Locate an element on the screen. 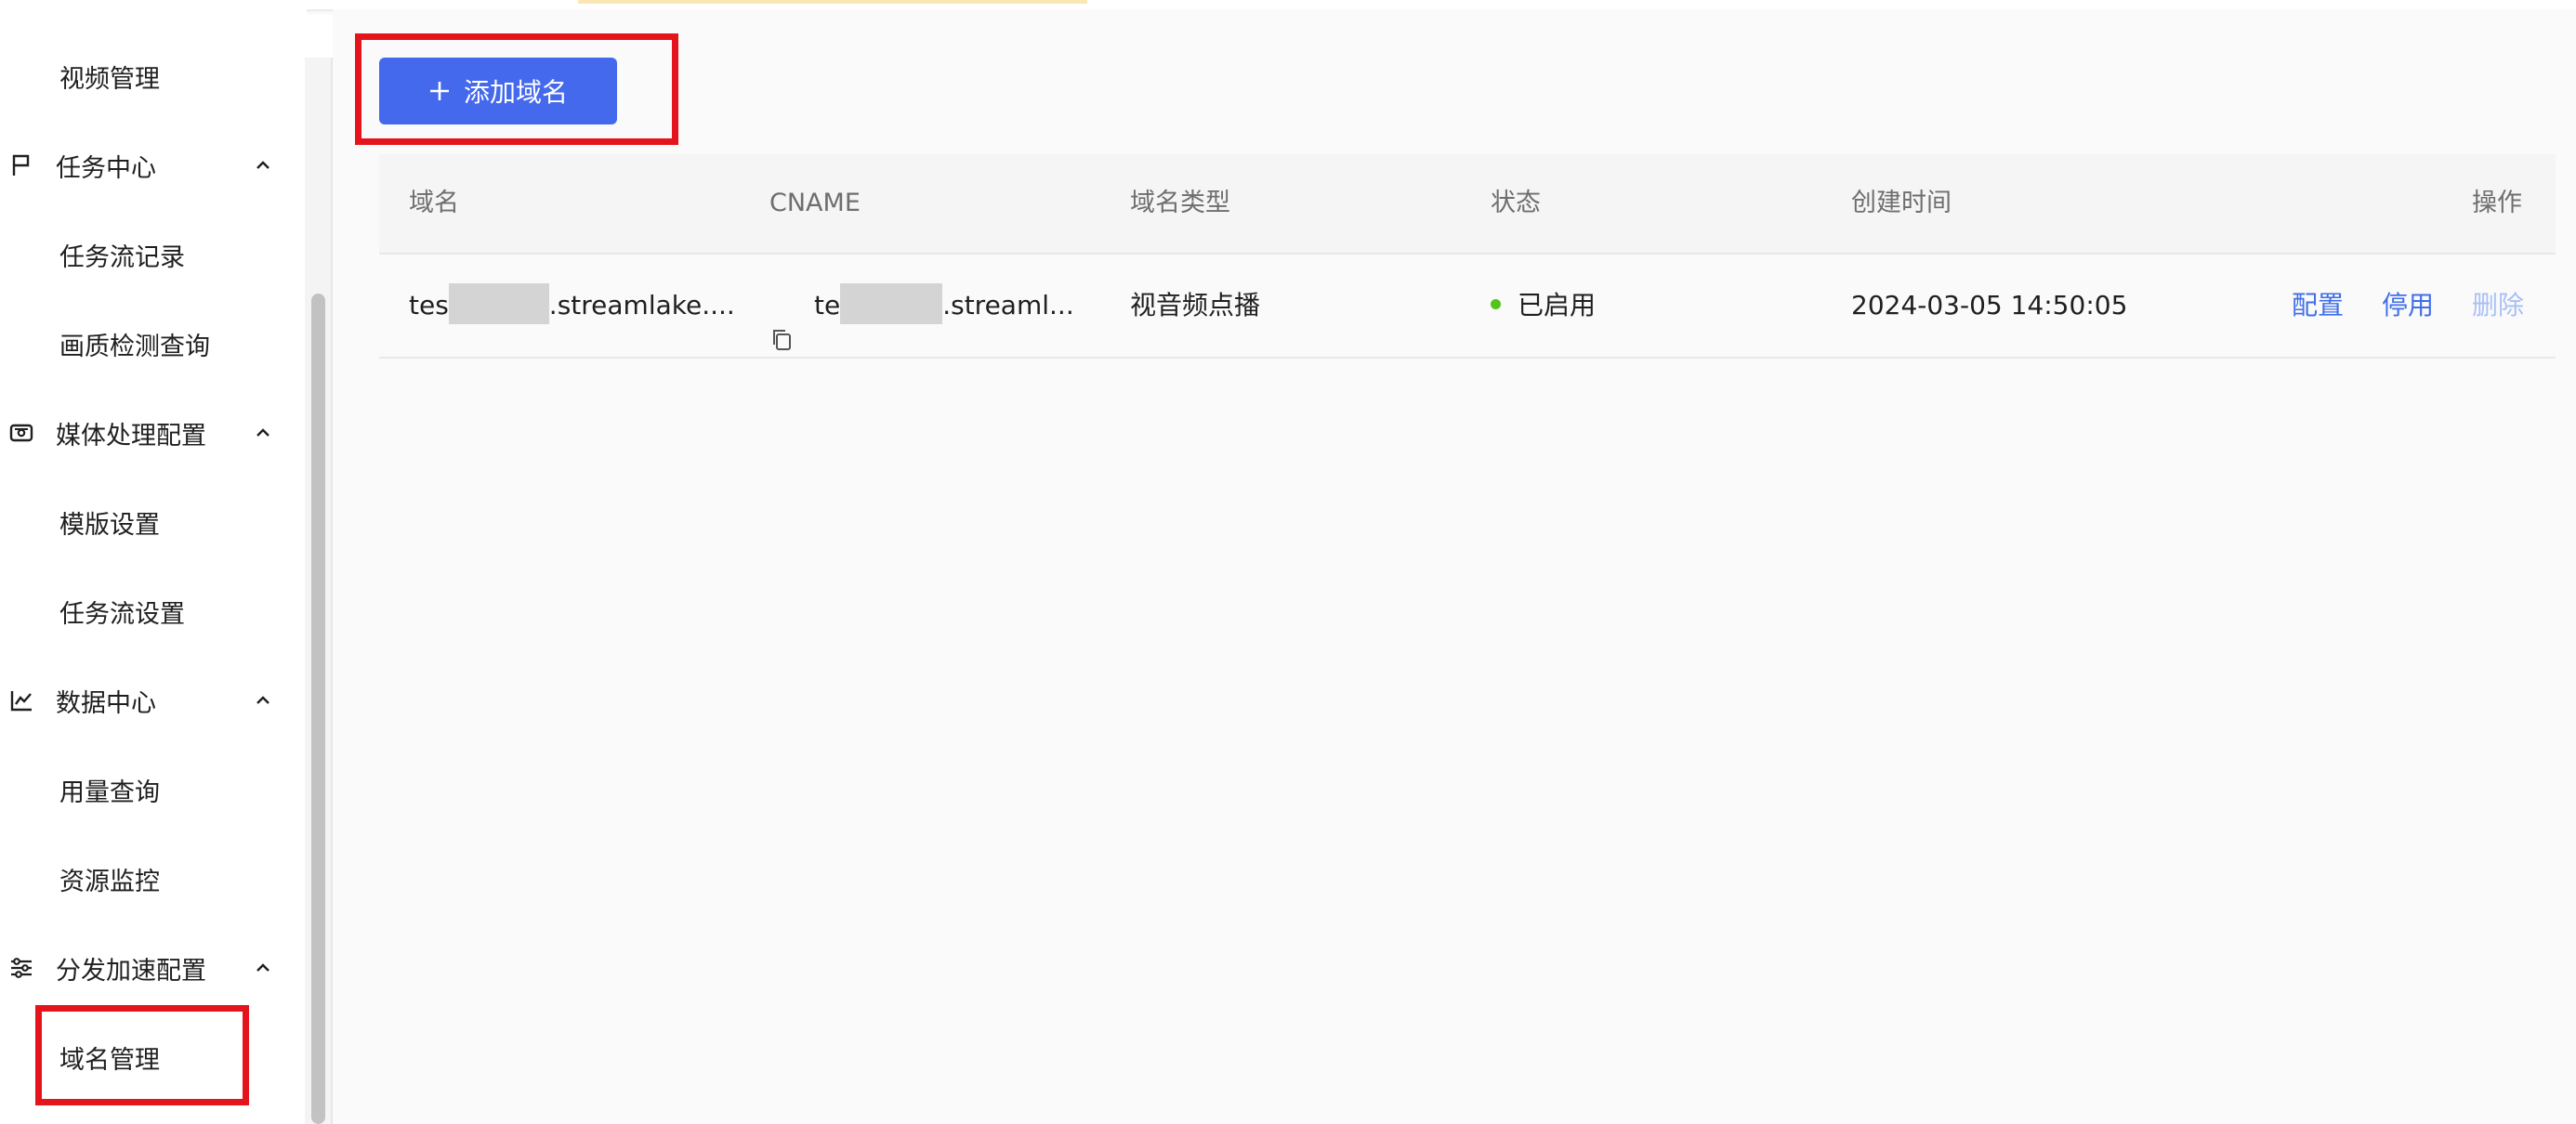  sidebar-group-task-center: 任务中心 is located at coordinates (148, 165).